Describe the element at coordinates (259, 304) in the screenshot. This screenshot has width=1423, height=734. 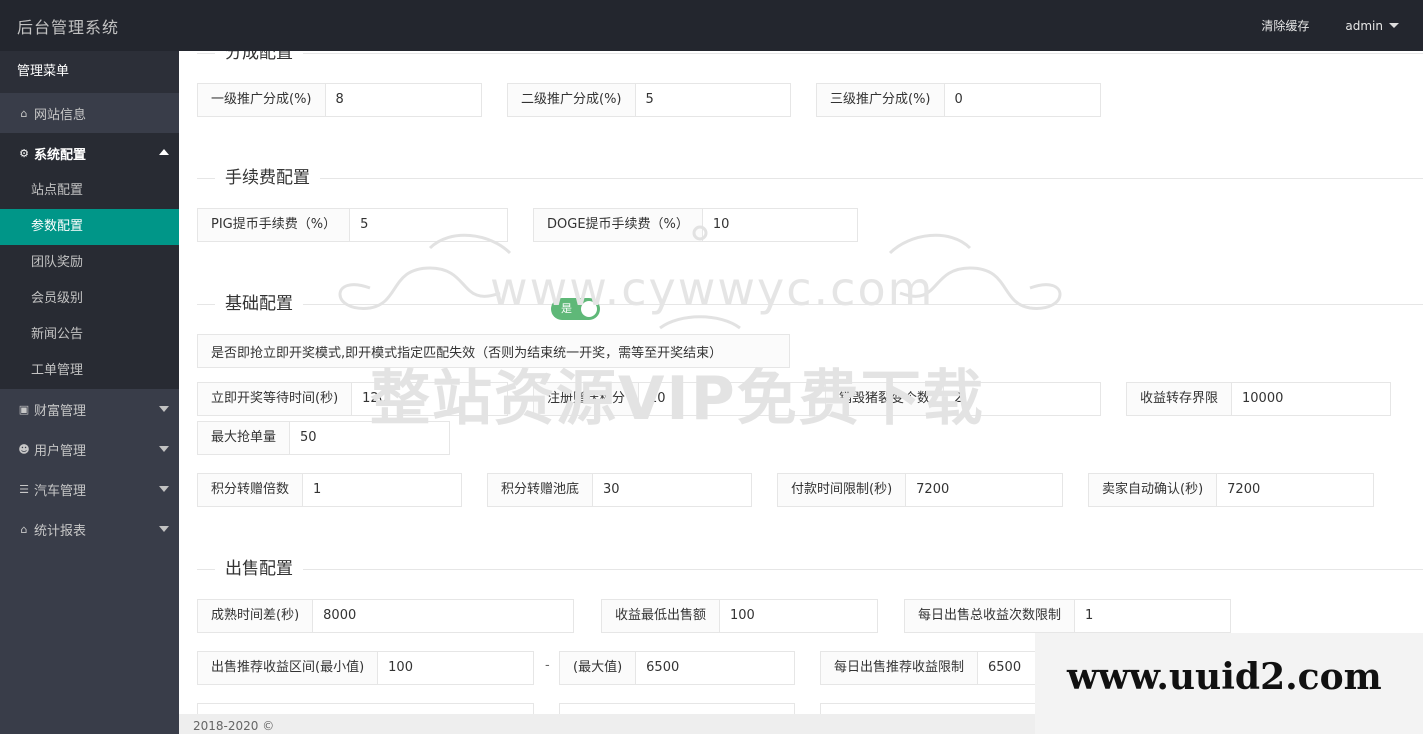
I see `section-title: 基础配置` at that location.